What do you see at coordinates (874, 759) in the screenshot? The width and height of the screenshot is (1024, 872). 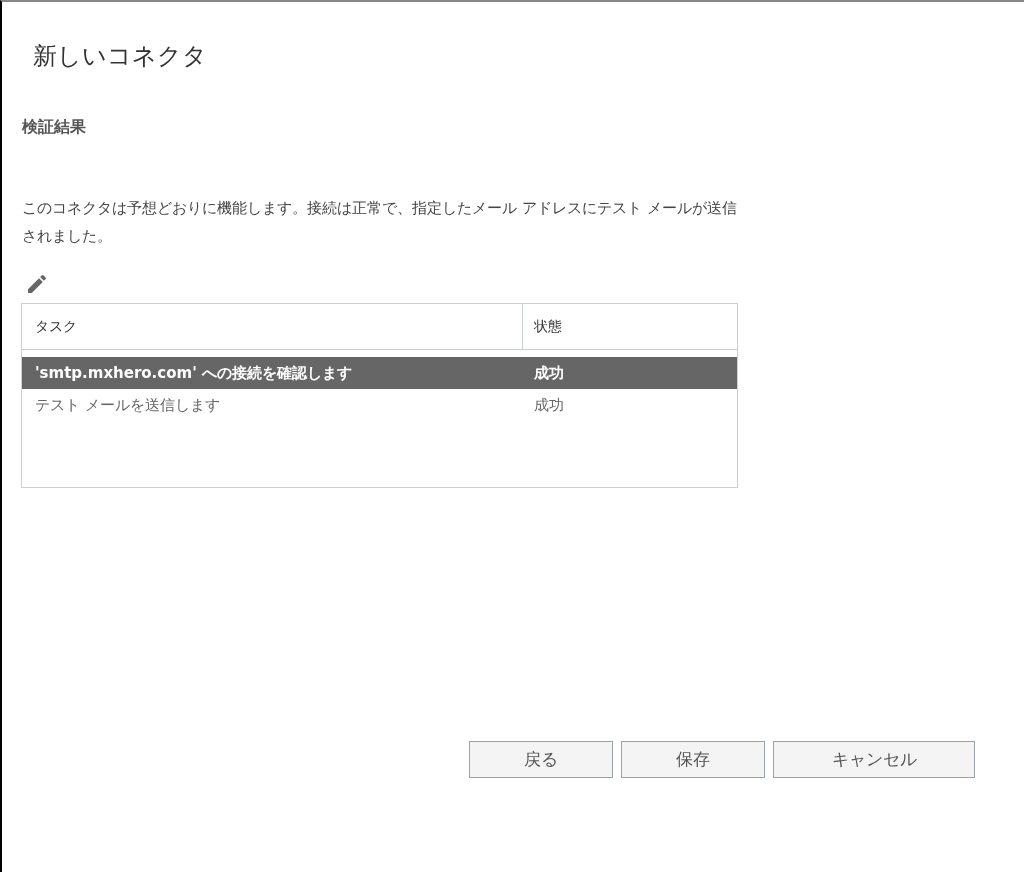 I see `dialog-button: キャンセル` at bounding box center [874, 759].